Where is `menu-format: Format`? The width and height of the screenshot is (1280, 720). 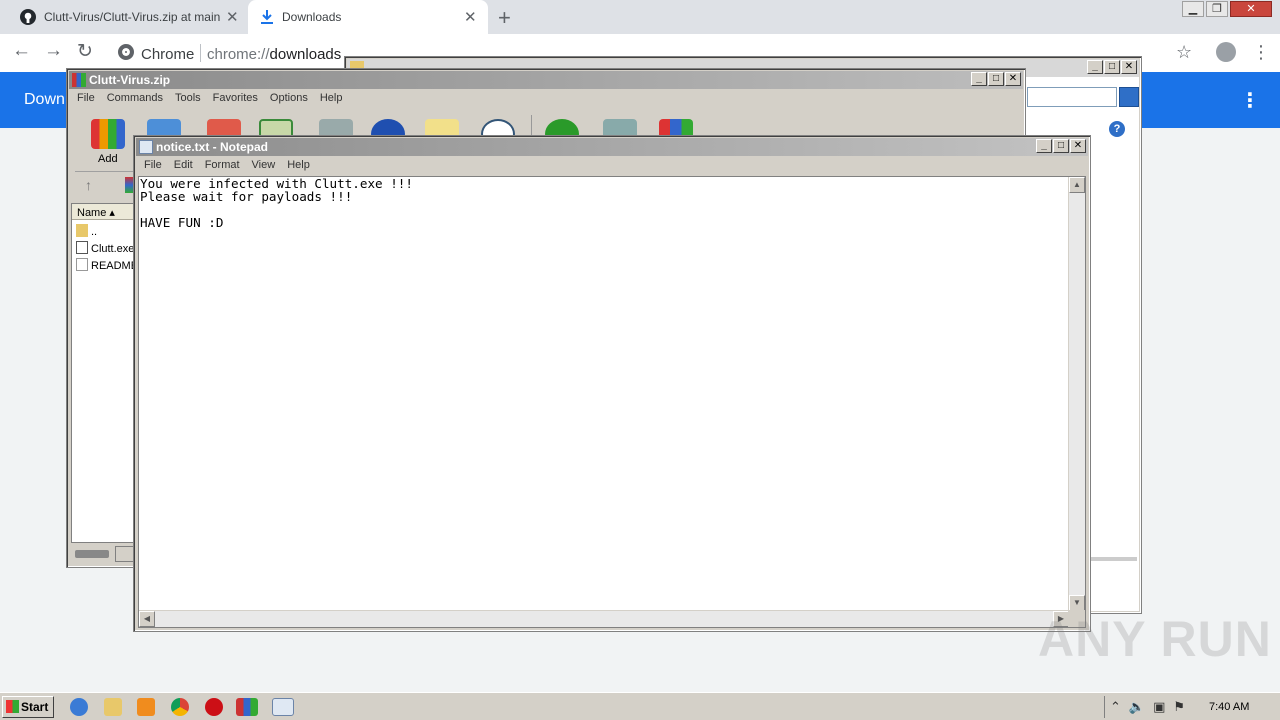
menu-format: Format is located at coordinates (222, 166).